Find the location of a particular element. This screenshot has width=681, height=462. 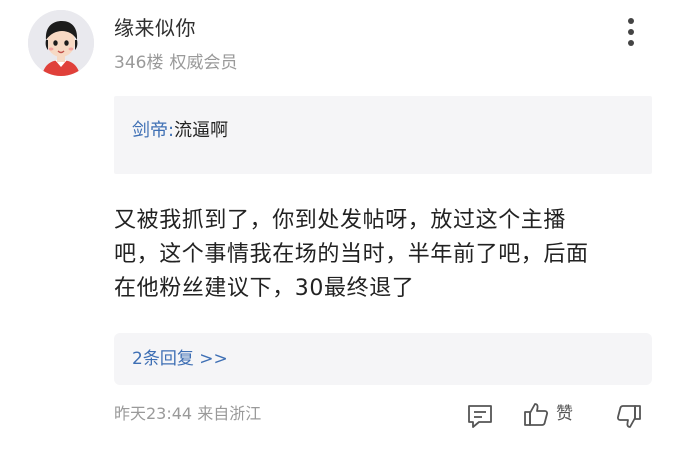

quote-line: 剑帝:流逼啊 is located at coordinates (180, 131).